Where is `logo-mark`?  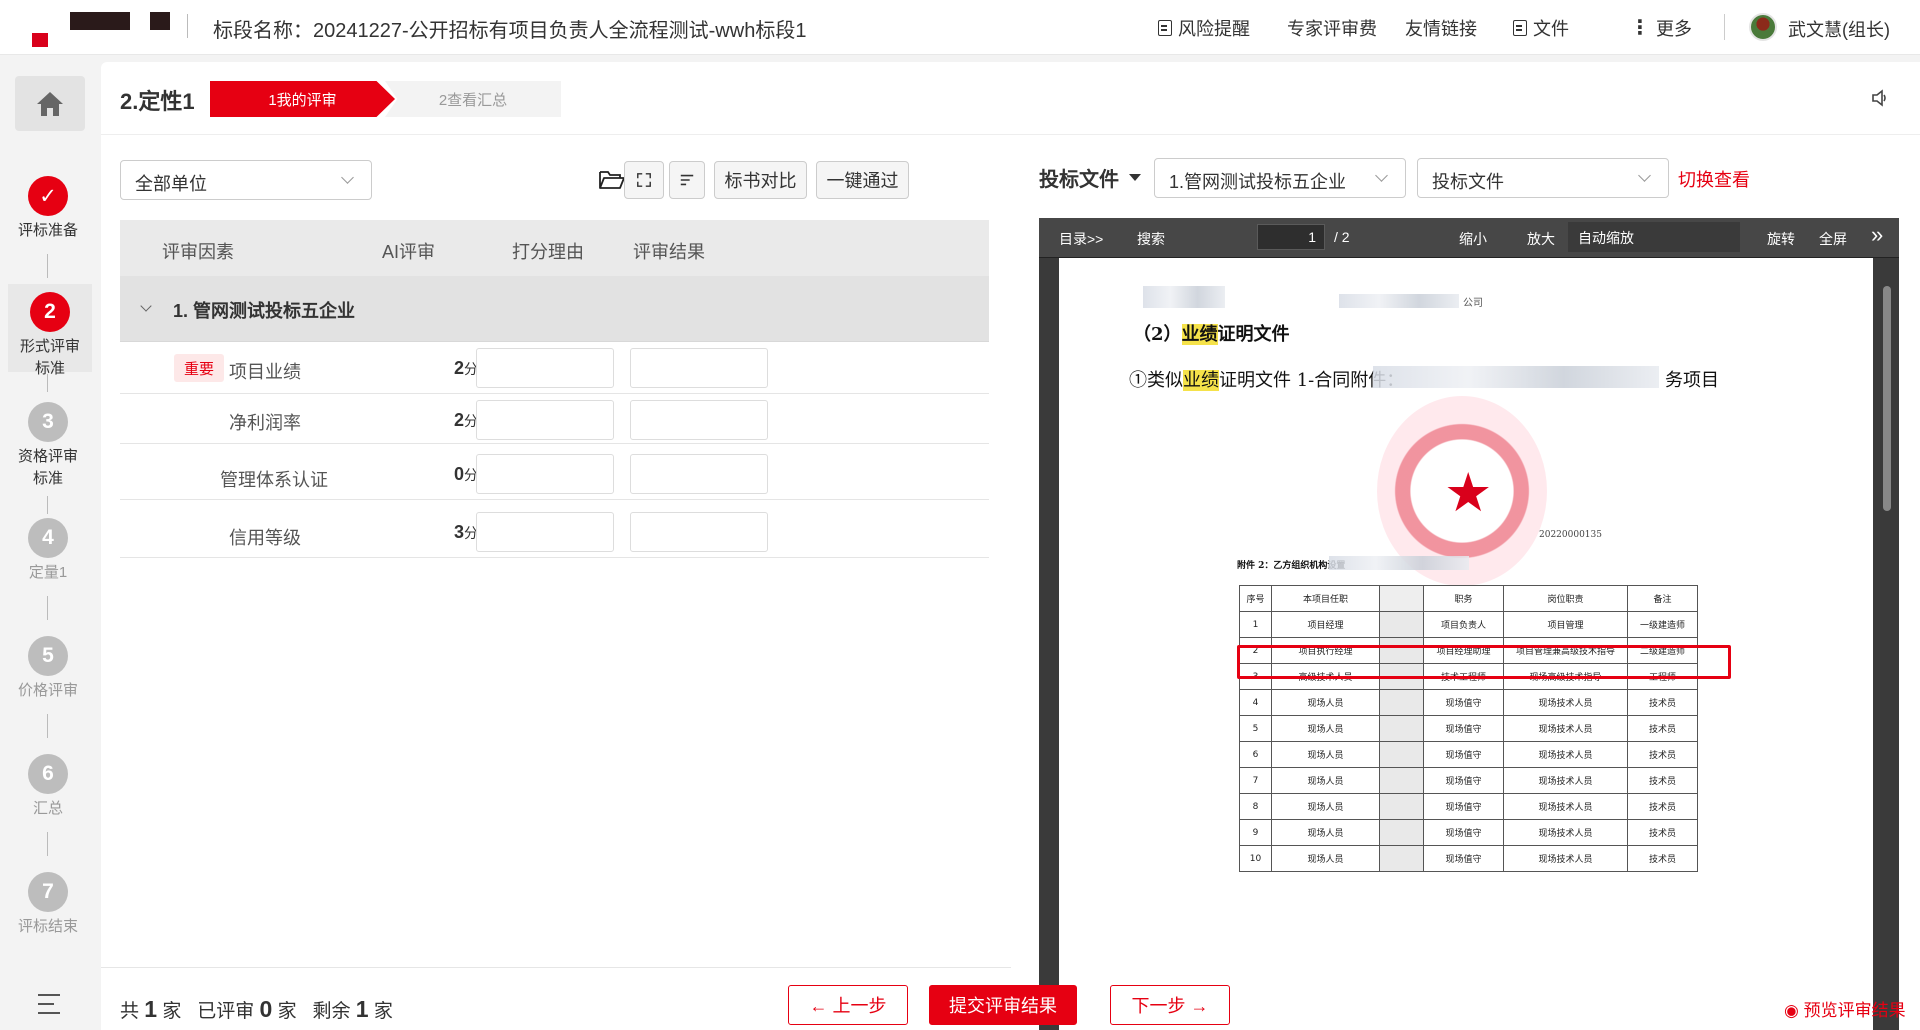 logo-mark is located at coordinates (100, 21).